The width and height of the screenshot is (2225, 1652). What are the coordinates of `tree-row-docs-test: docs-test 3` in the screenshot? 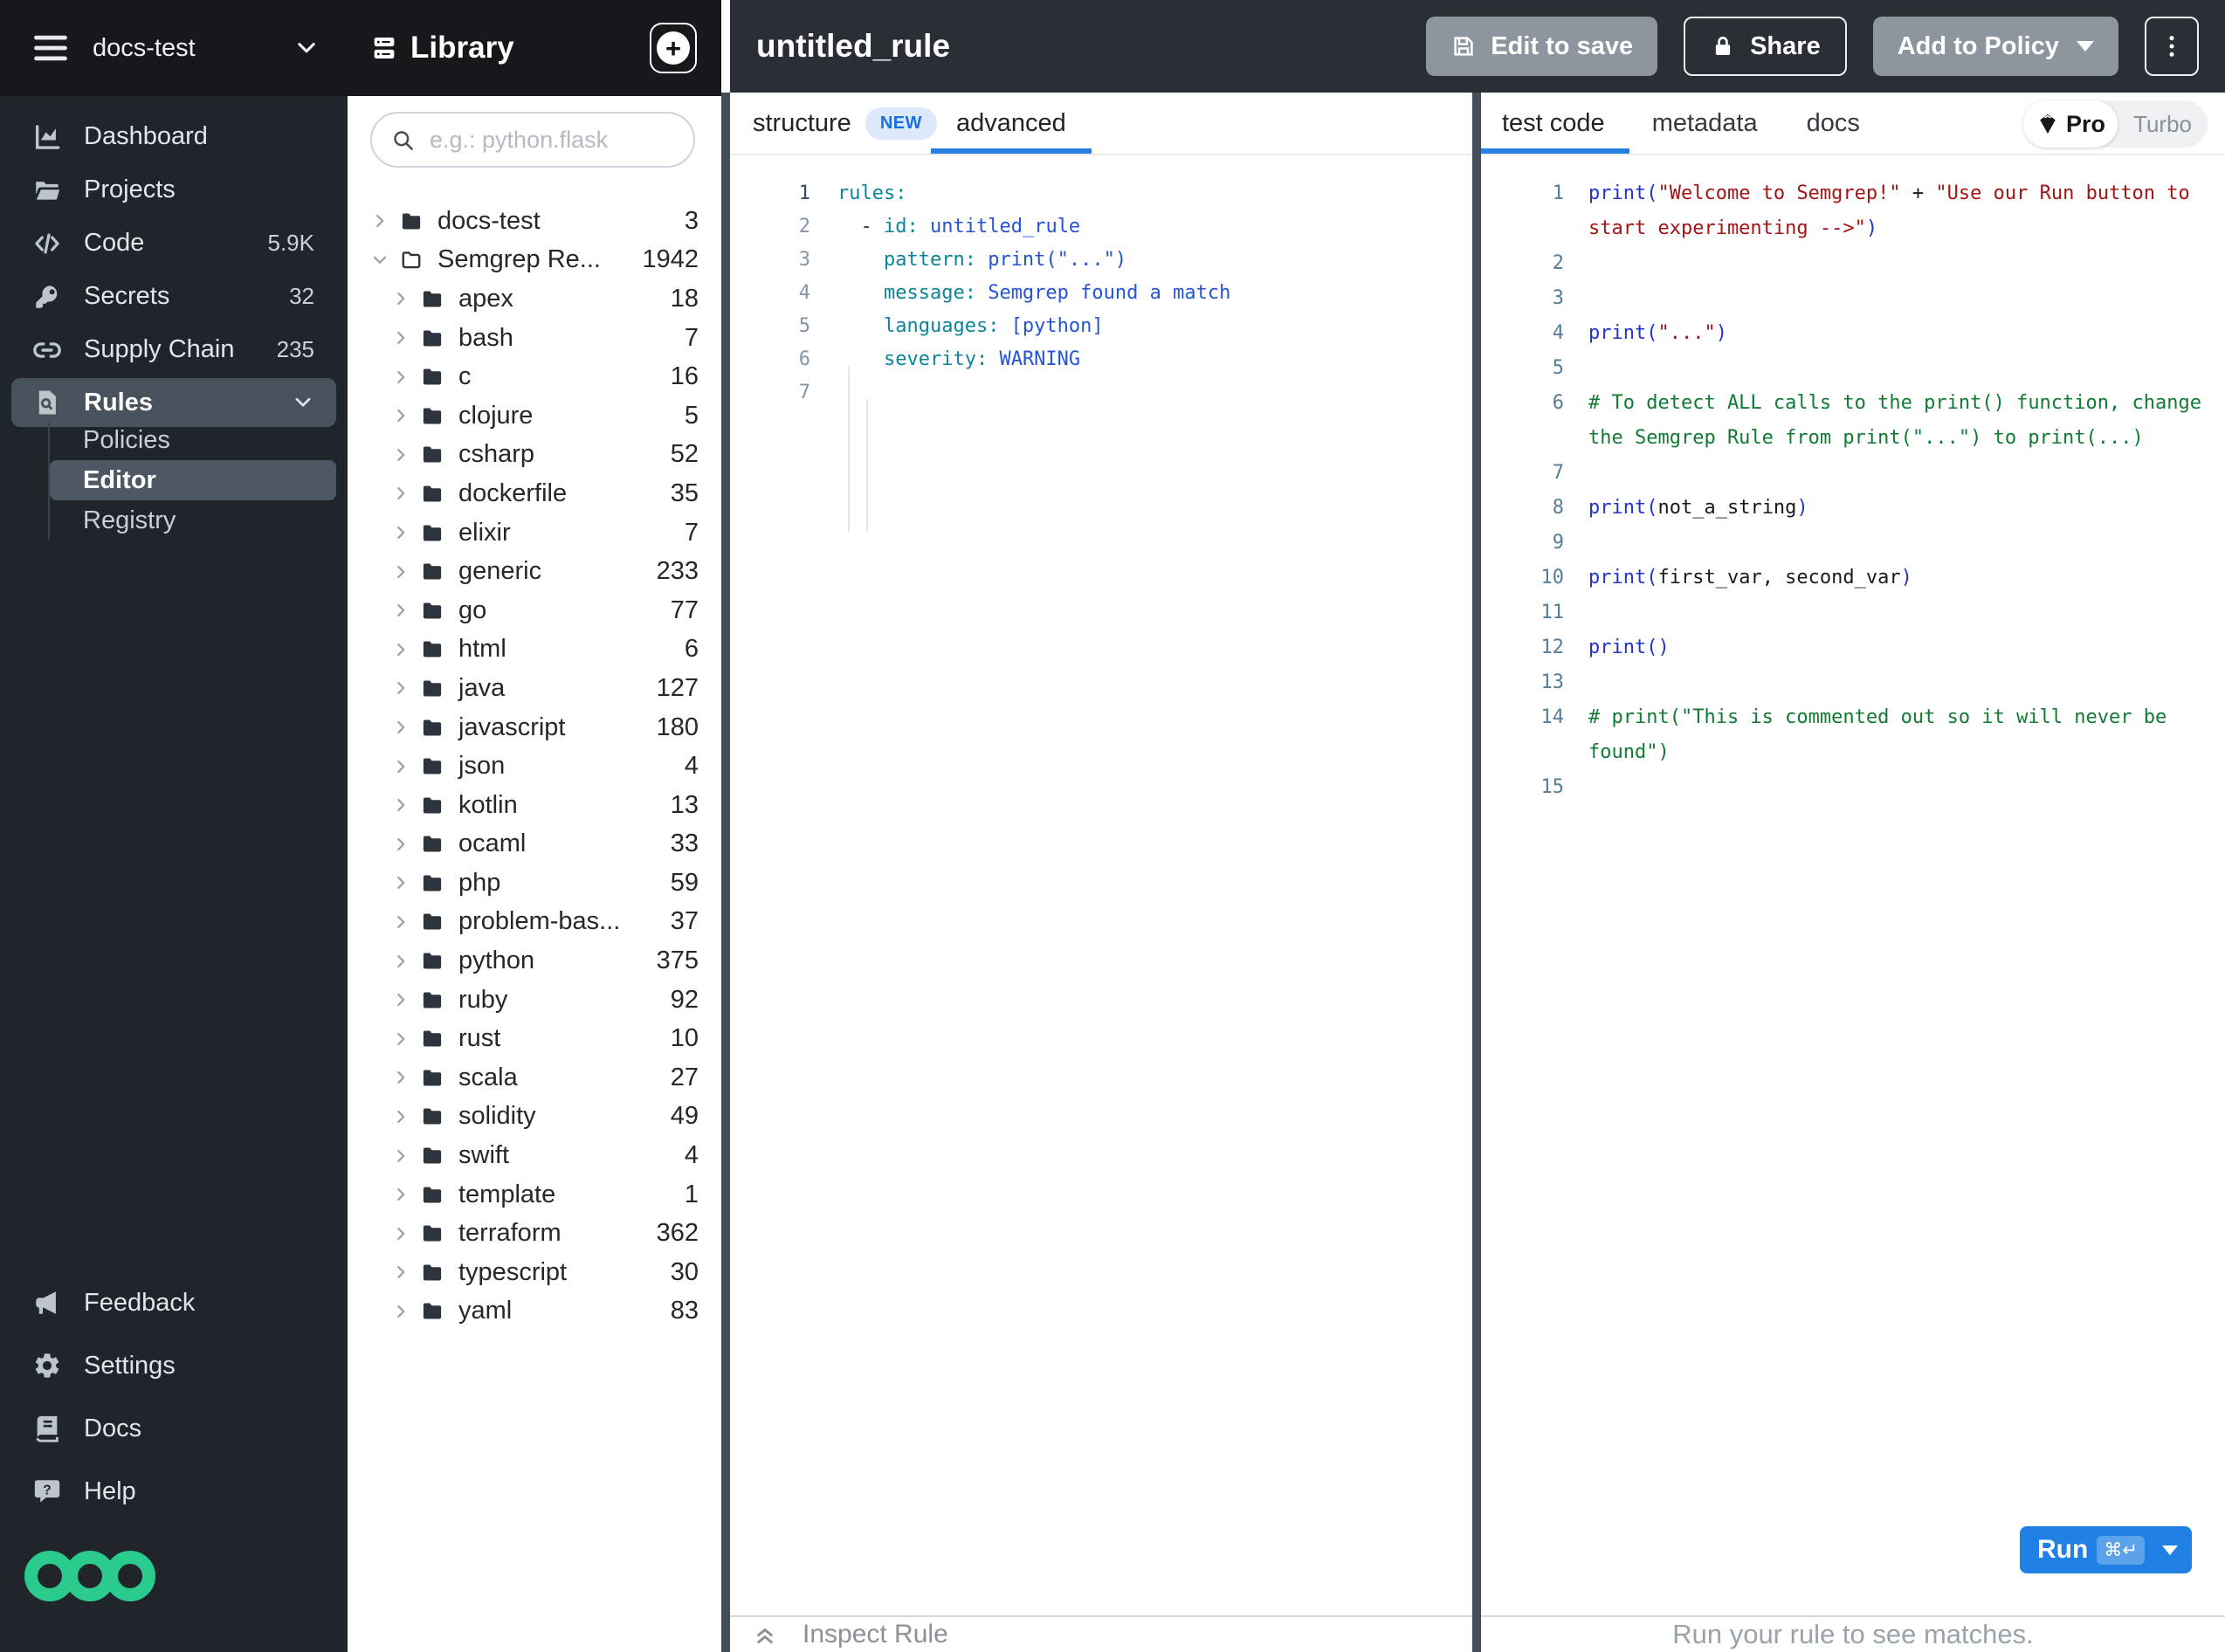 It's located at (534, 221).